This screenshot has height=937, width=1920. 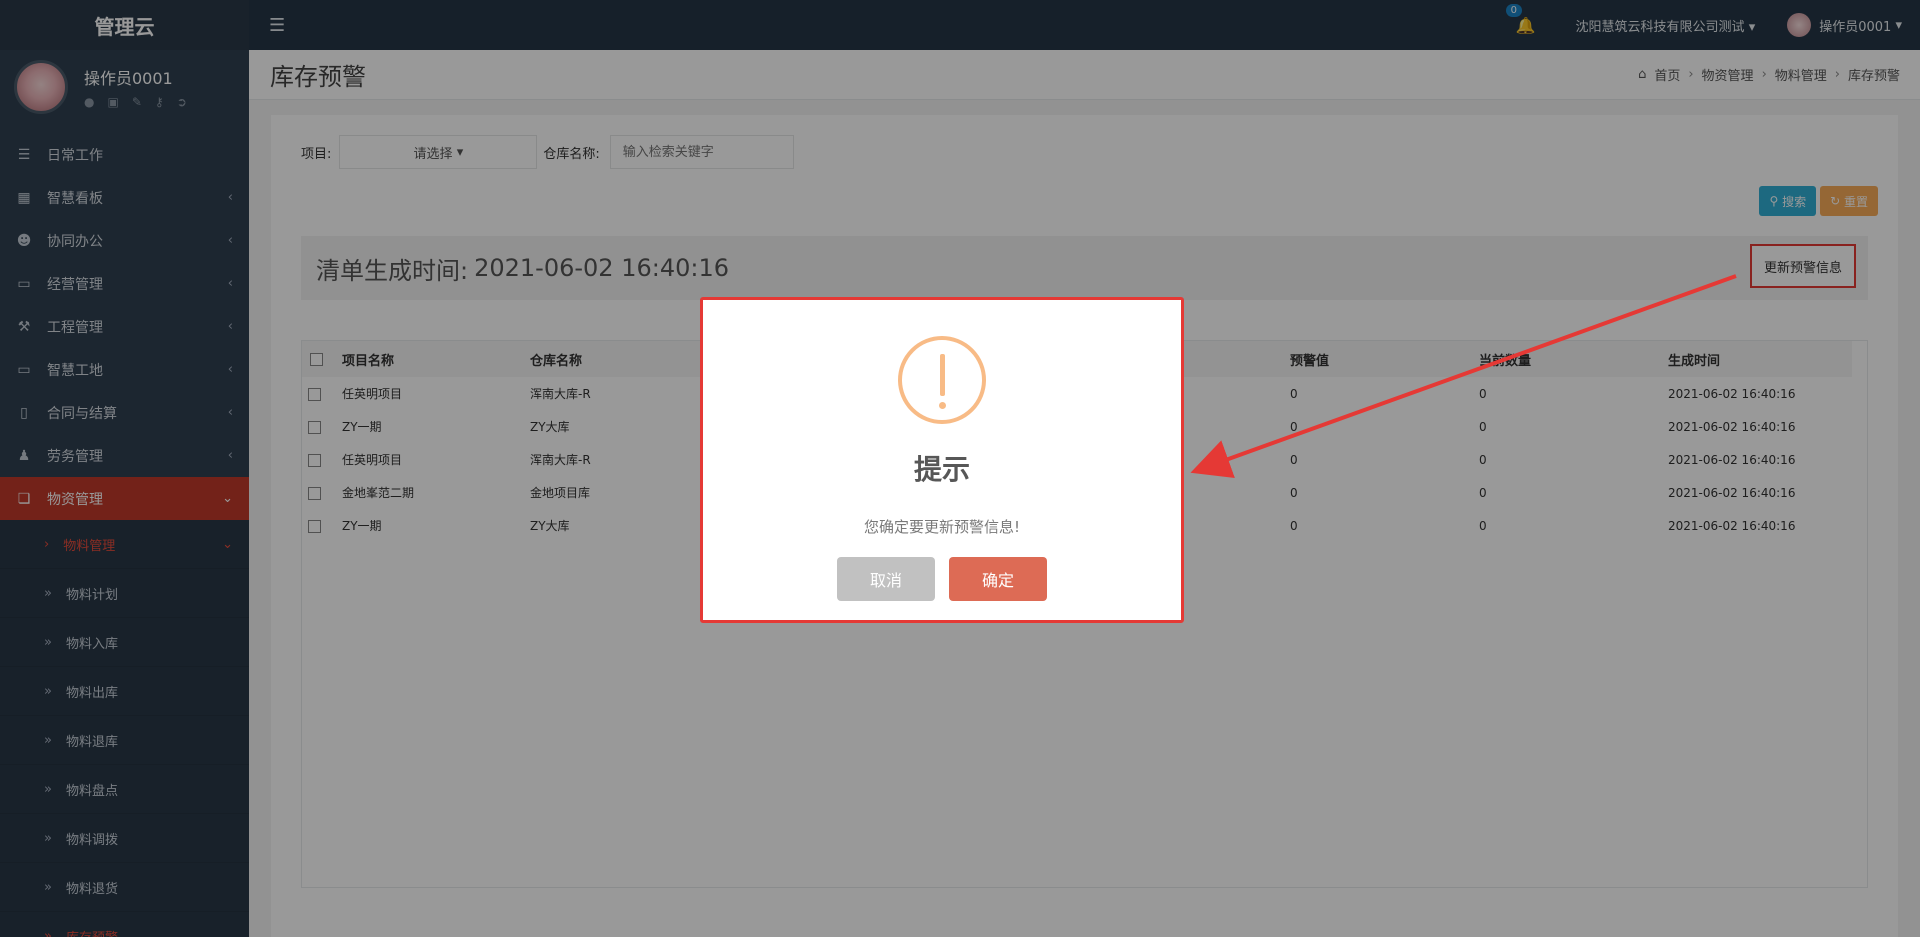 I want to click on confirm-dialog: 提示 您确定要更新预警信息! 取消 确定, so click(x=942, y=460).